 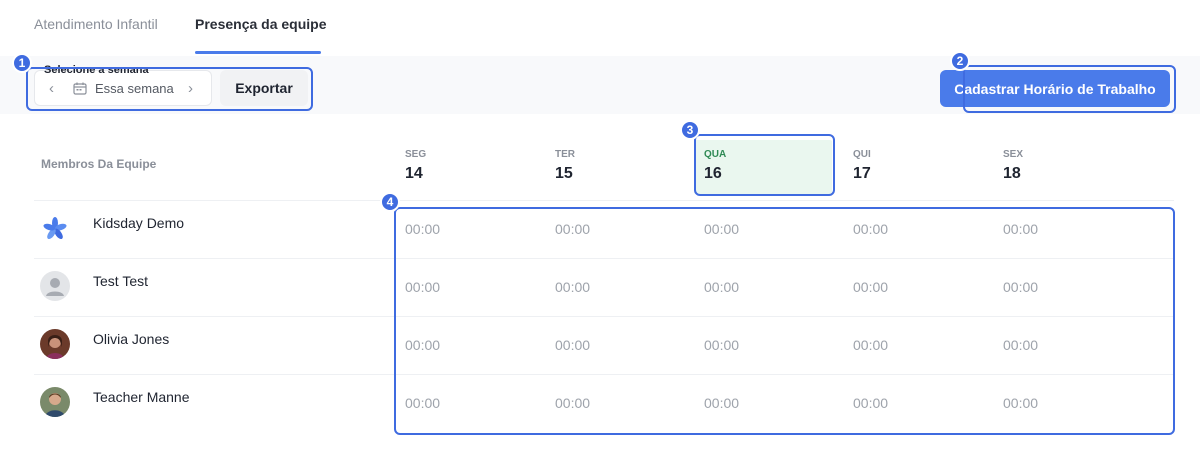 What do you see at coordinates (912, 167) in the screenshot?
I see `day-column-header: QUI 17` at bounding box center [912, 167].